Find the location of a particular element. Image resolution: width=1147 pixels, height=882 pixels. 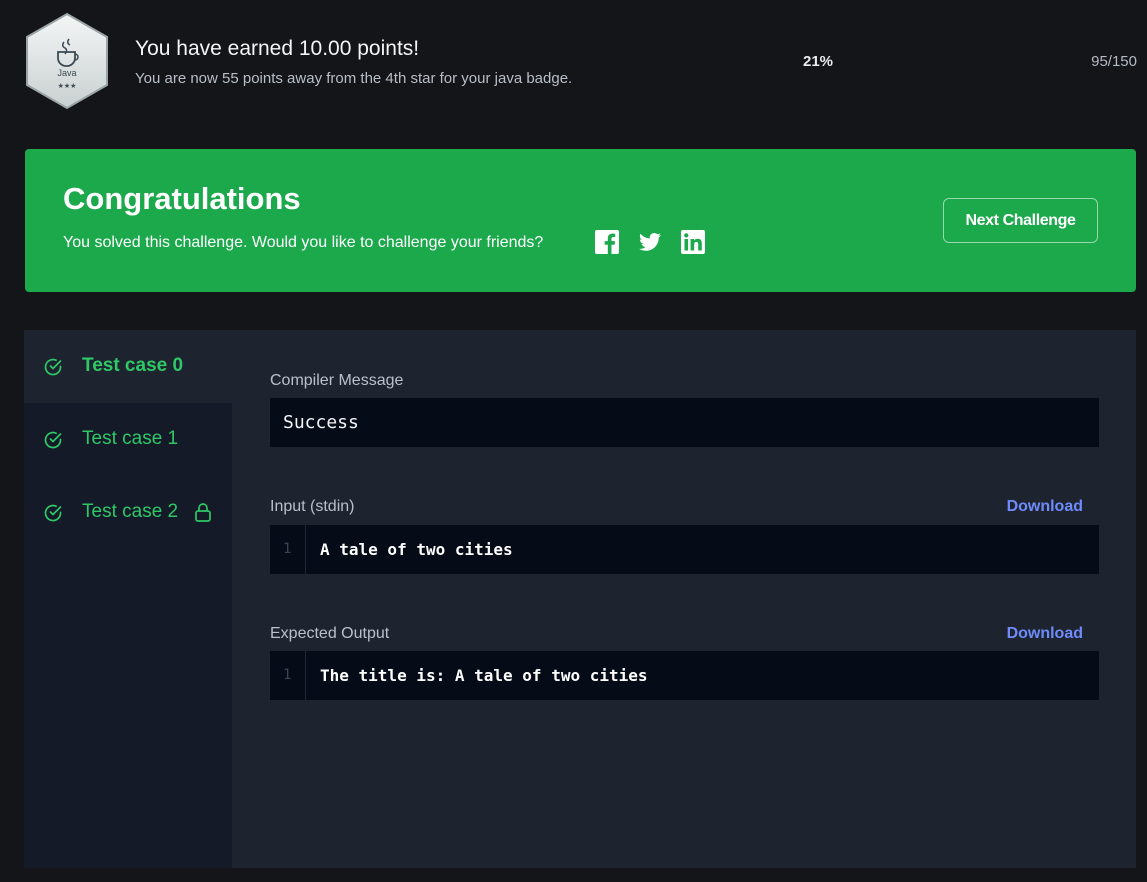

compiler-message-box: Success is located at coordinates (684, 422).